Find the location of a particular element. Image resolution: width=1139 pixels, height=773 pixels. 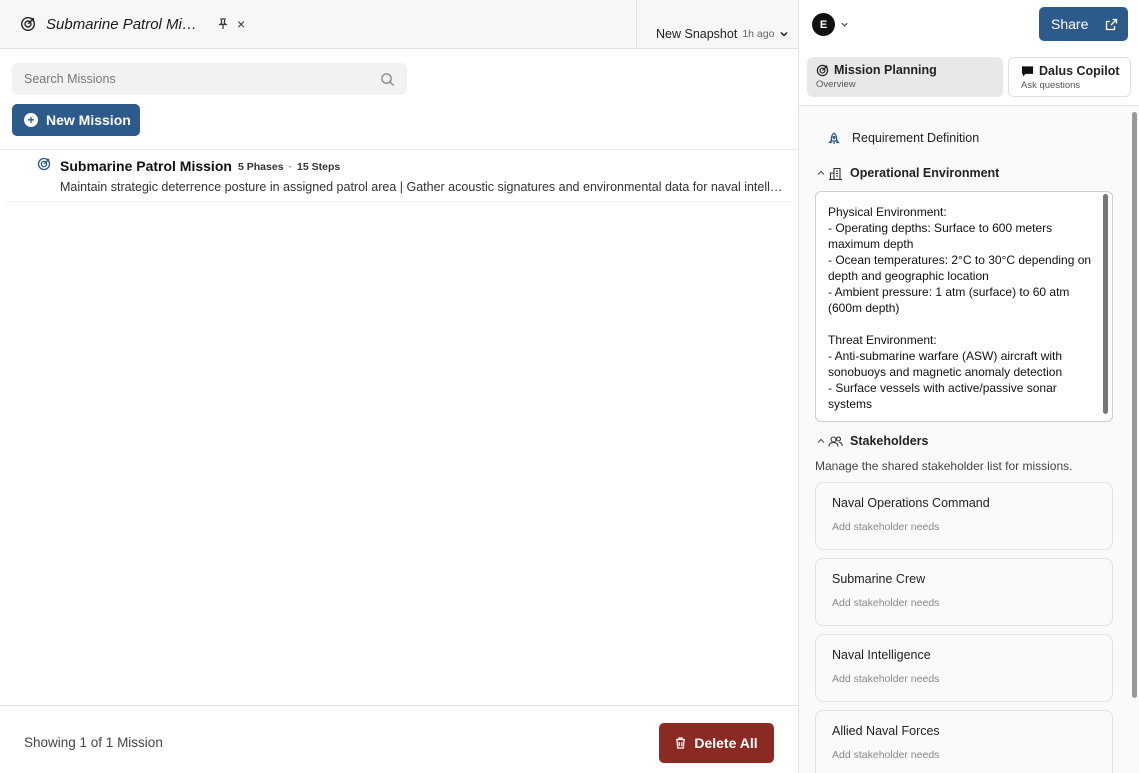

stakeholder-card: Naval Intelligence Add stakeholder needs is located at coordinates (964, 668).